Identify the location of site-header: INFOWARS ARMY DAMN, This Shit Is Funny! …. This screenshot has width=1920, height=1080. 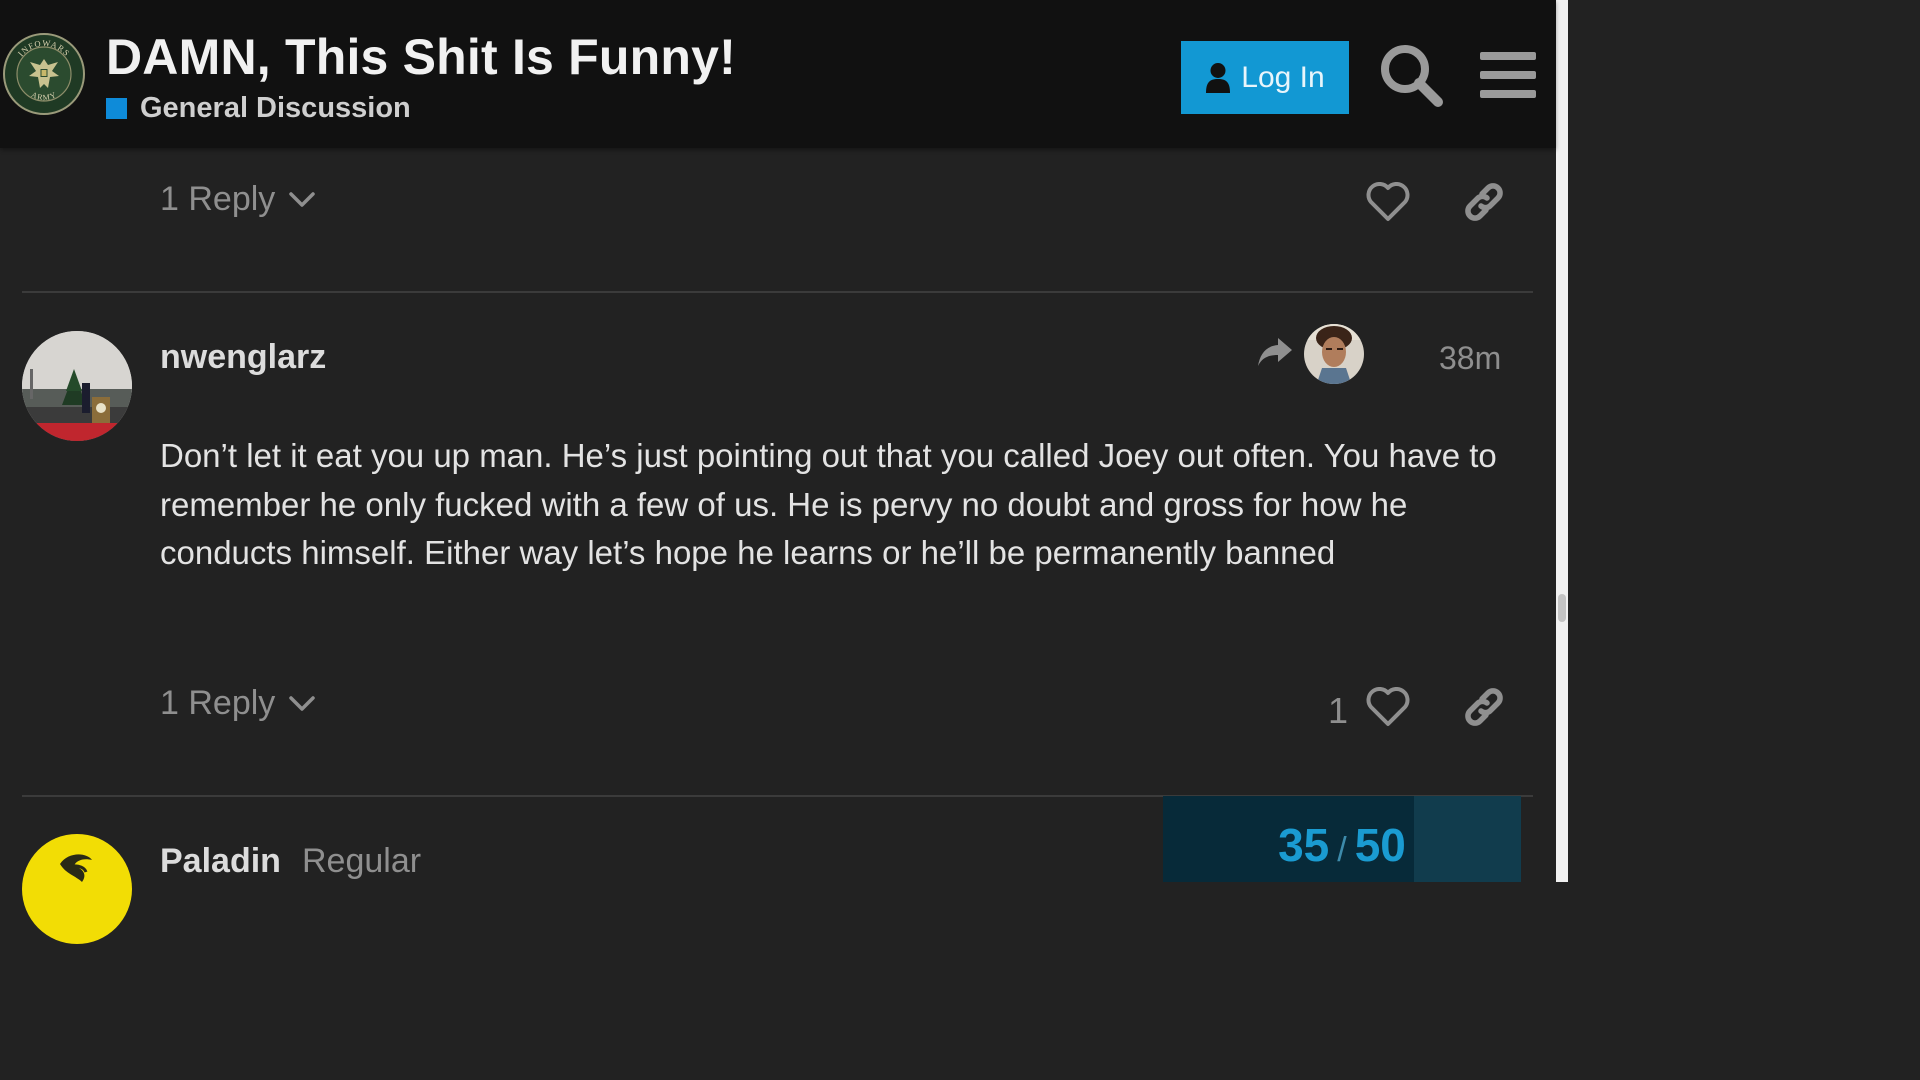
(778, 74).